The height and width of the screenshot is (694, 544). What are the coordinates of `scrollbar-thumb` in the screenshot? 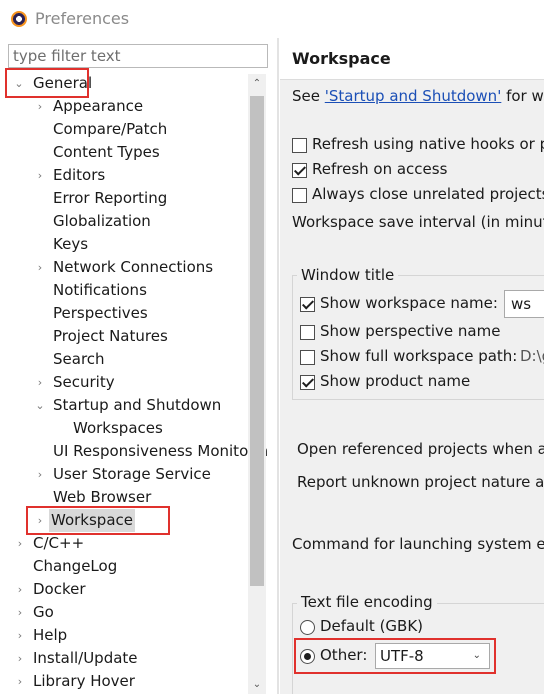 It's located at (257, 341).